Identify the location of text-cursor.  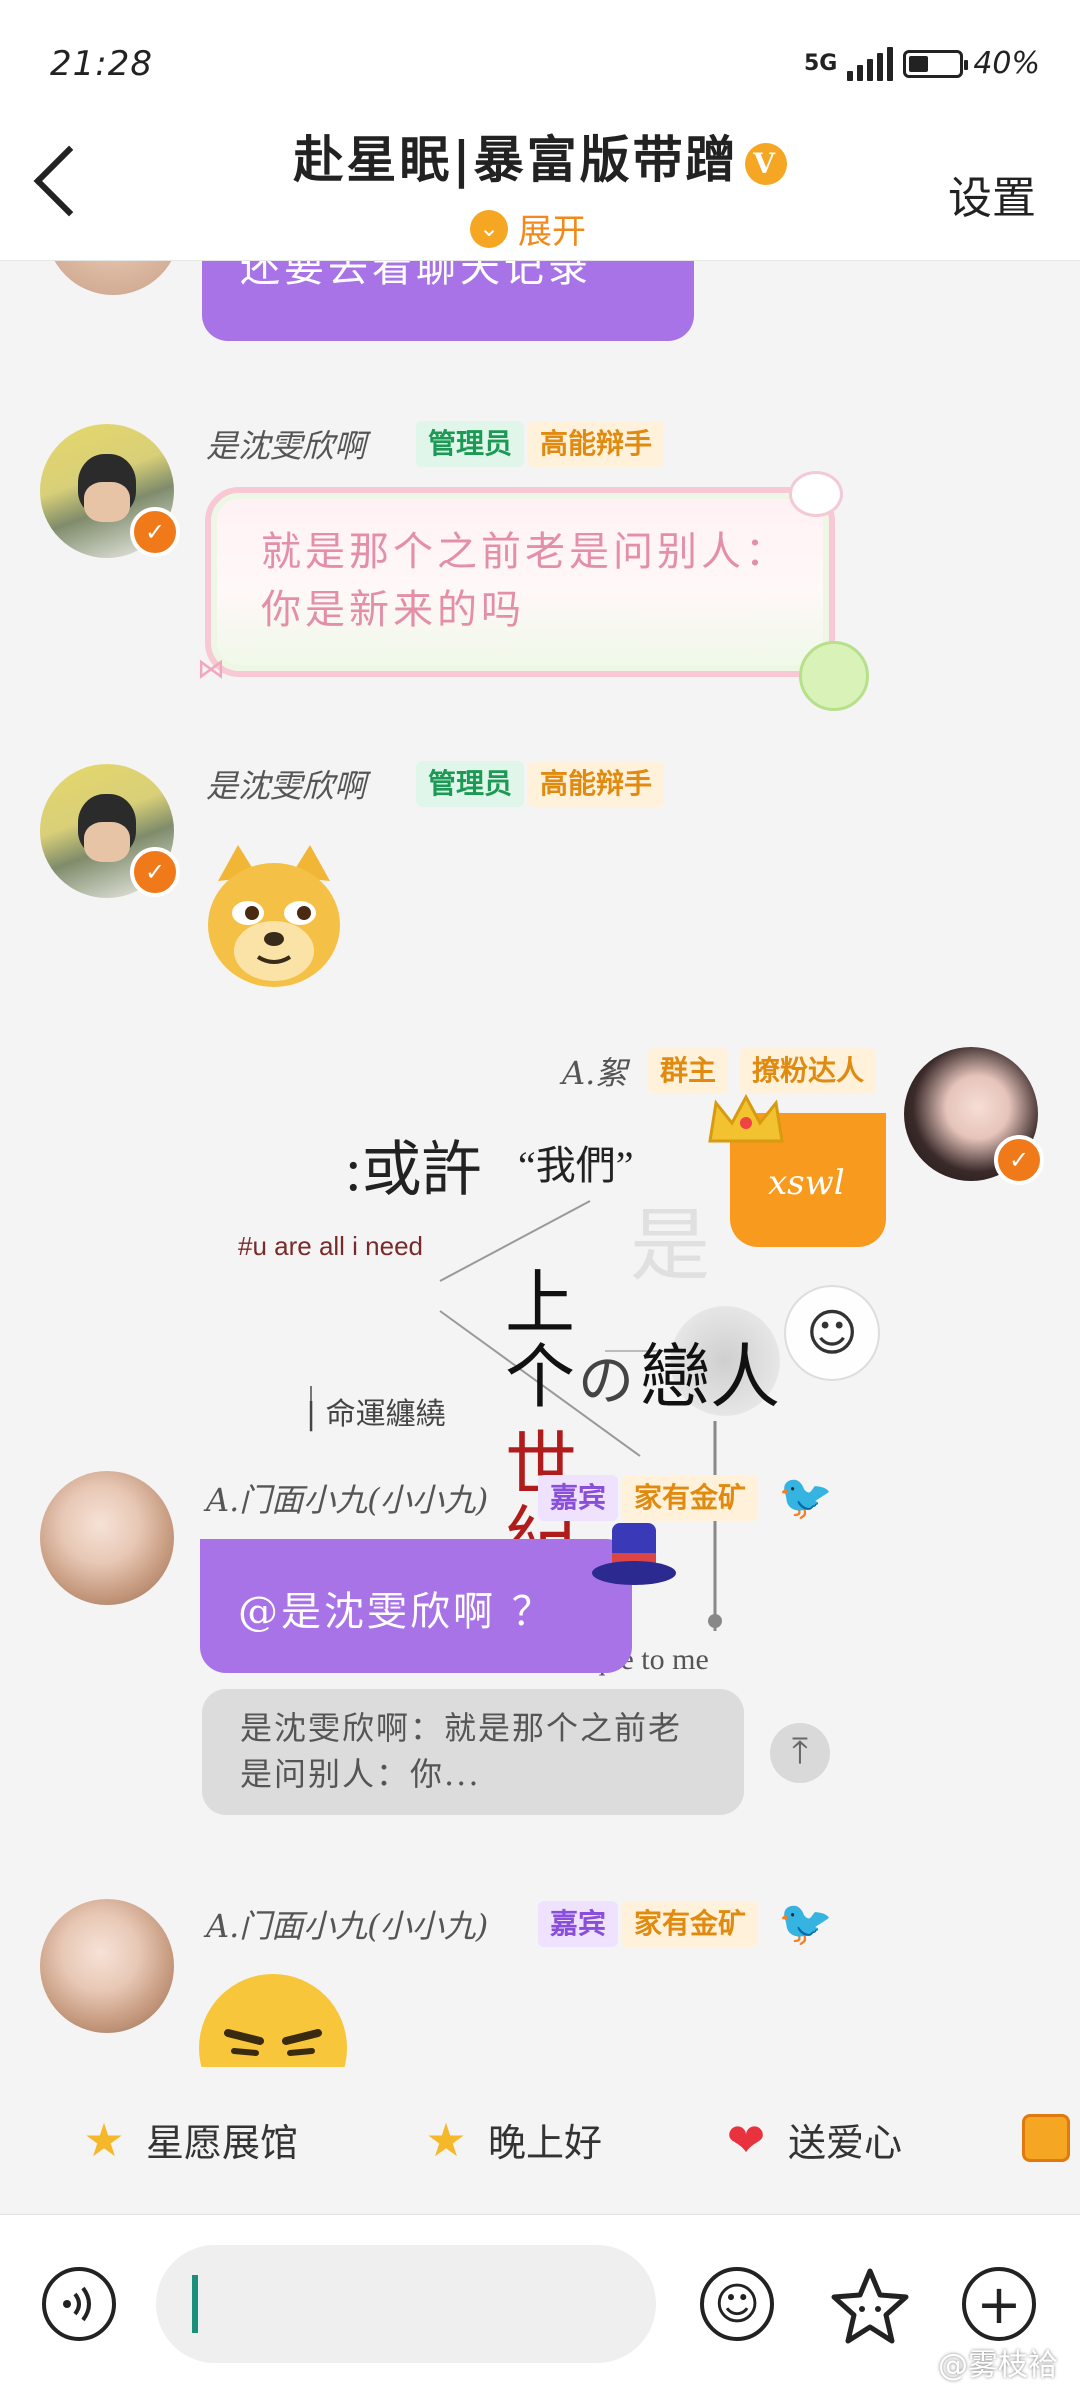
(195, 2304).